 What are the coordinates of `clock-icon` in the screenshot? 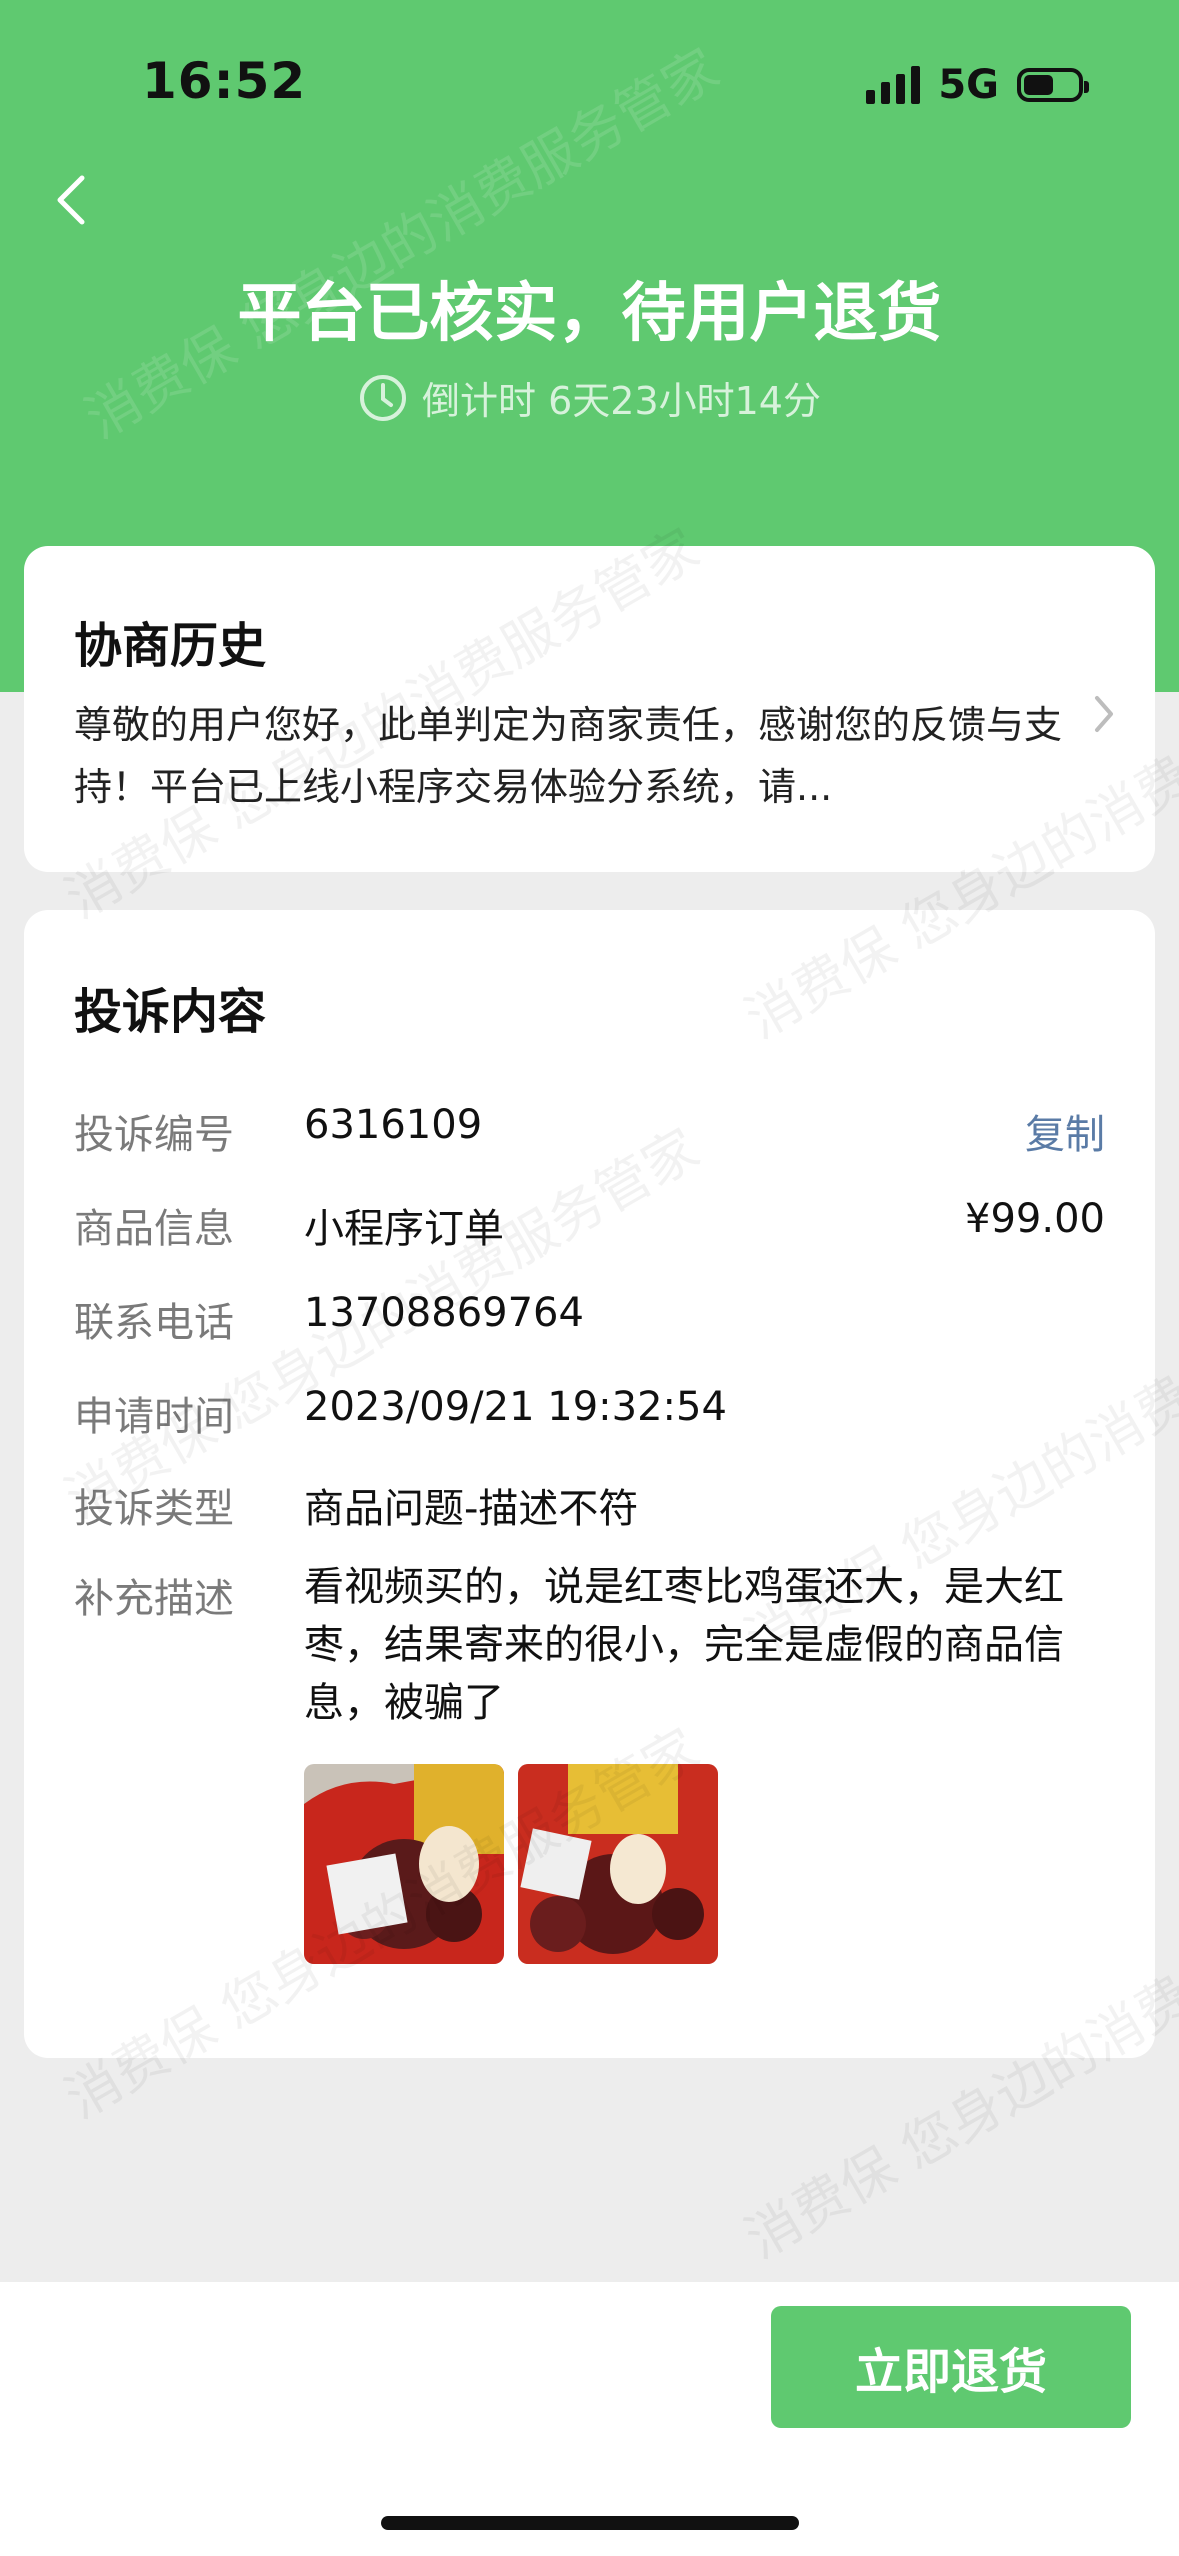 It's located at (383, 397).